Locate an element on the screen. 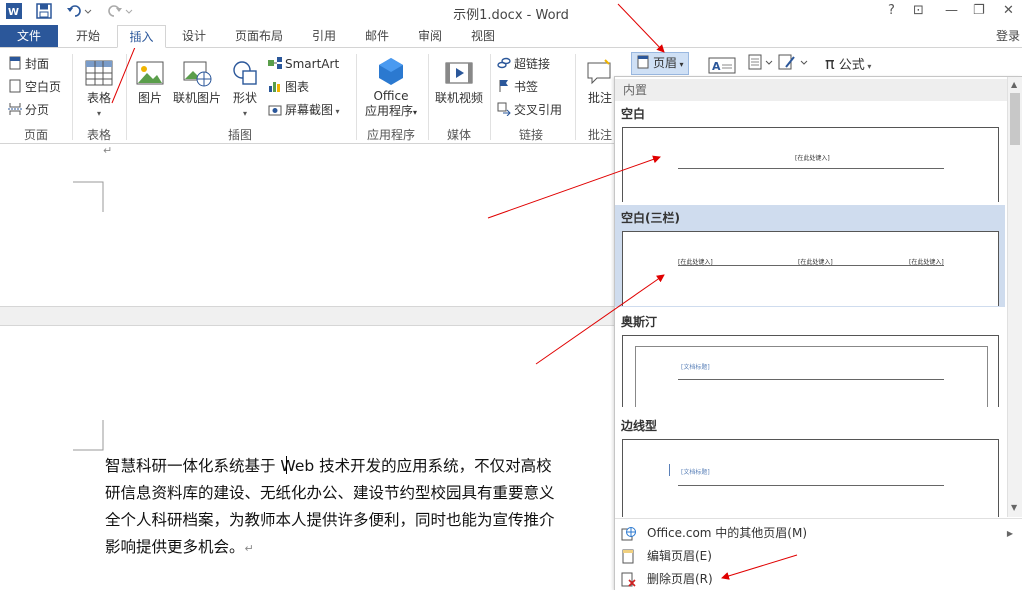  screenshot-icon is located at coordinates (275, 109).